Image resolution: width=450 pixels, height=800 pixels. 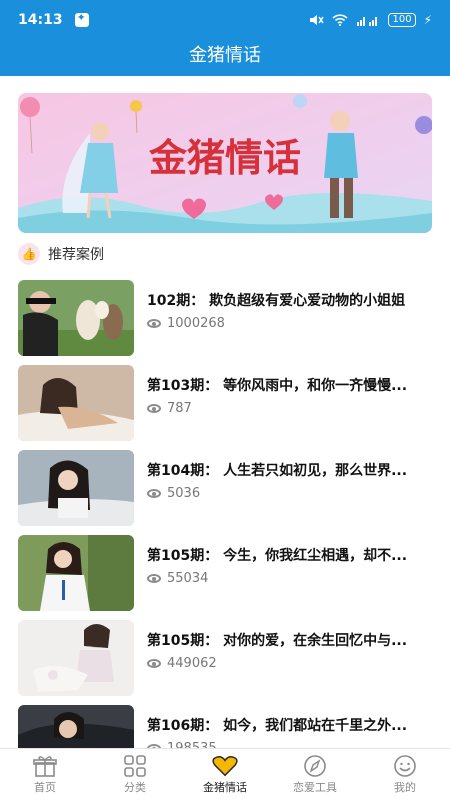 What do you see at coordinates (196, 323) in the screenshot?
I see `view-count-value: 1000268` at bounding box center [196, 323].